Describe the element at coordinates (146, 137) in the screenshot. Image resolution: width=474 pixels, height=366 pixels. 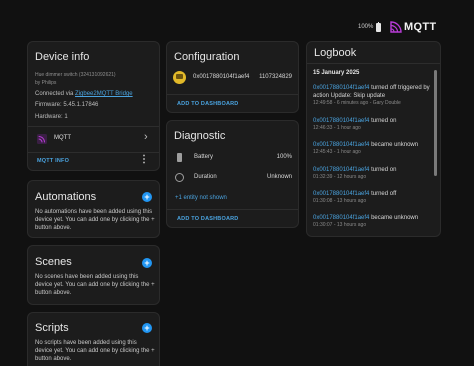
I see `chevron-right-icon: ›` at that location.